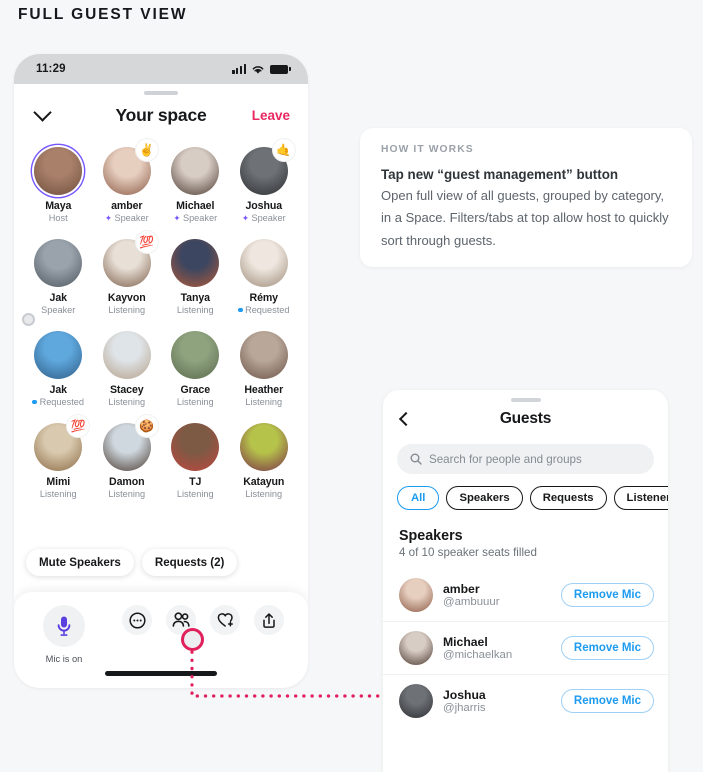 The image size is (703, 772). Describe the element at coordinates (127, 273) in the screenshot. I see `participant-cell: 💯 Kayvon Listening` at that location.